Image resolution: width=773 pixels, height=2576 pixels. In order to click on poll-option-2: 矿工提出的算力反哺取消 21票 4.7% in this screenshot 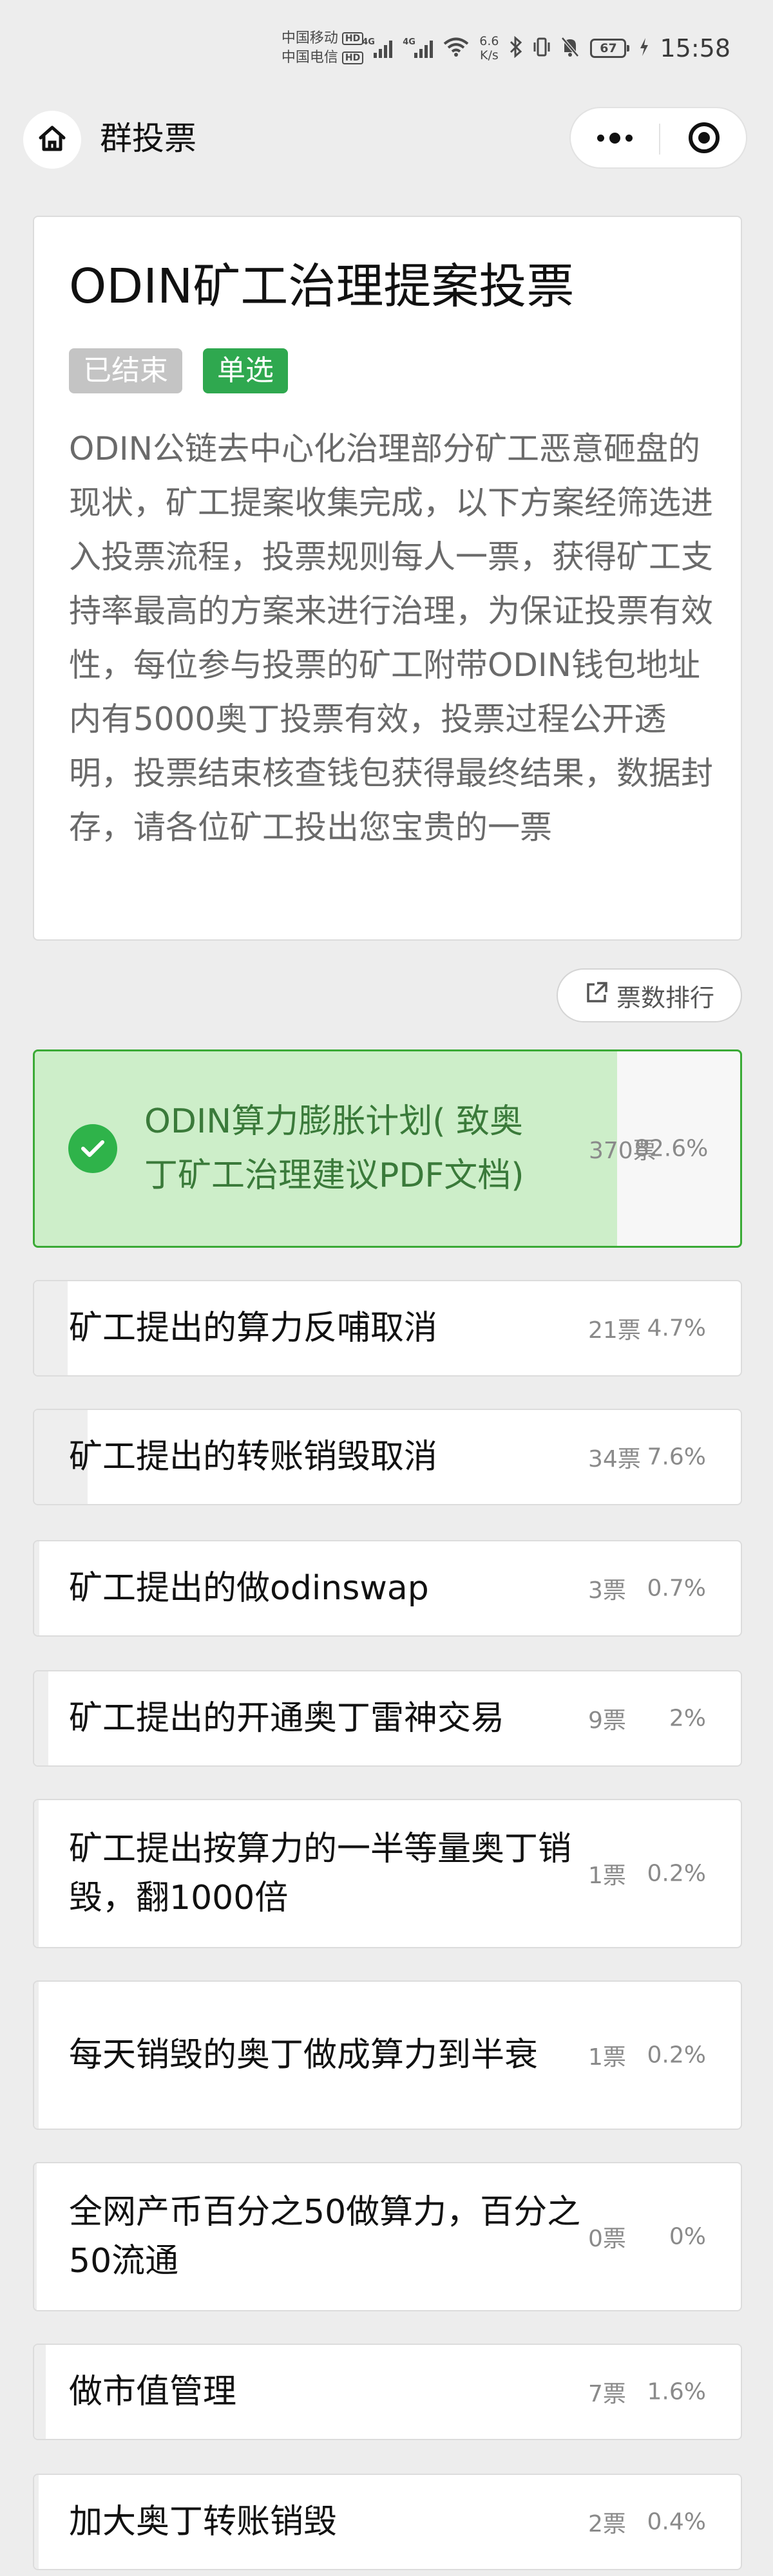, I will do `click(387, 1328)`.